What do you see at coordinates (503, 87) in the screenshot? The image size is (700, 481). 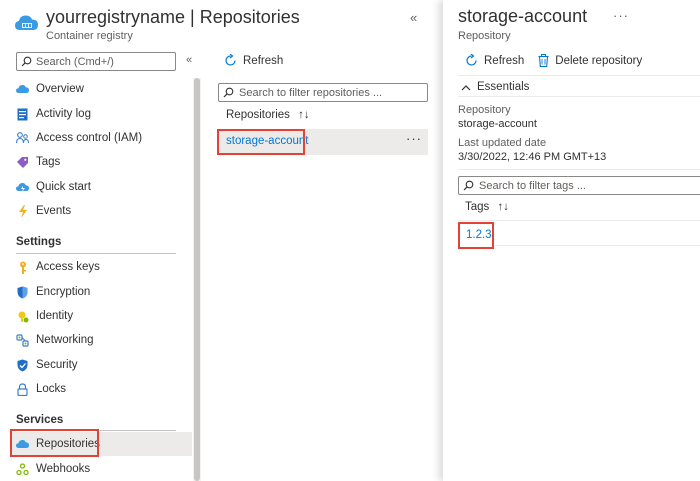 I see `essentials-label: Essentials` at bounding box center [503, 87].